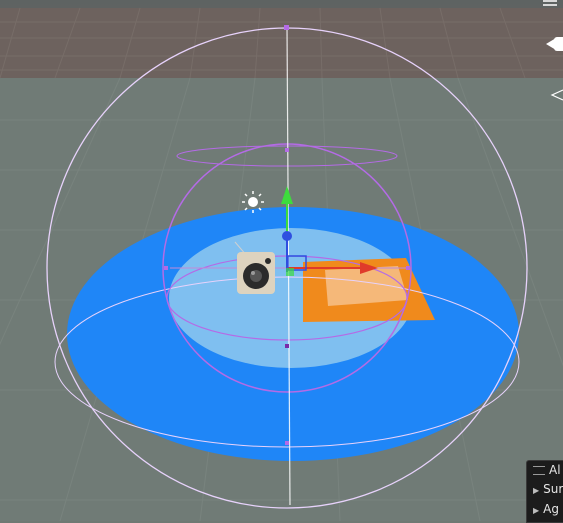  Describe the element at coordinates (551, 509) in the screenshot. I see `overlay-item-label: Ag` at that location.